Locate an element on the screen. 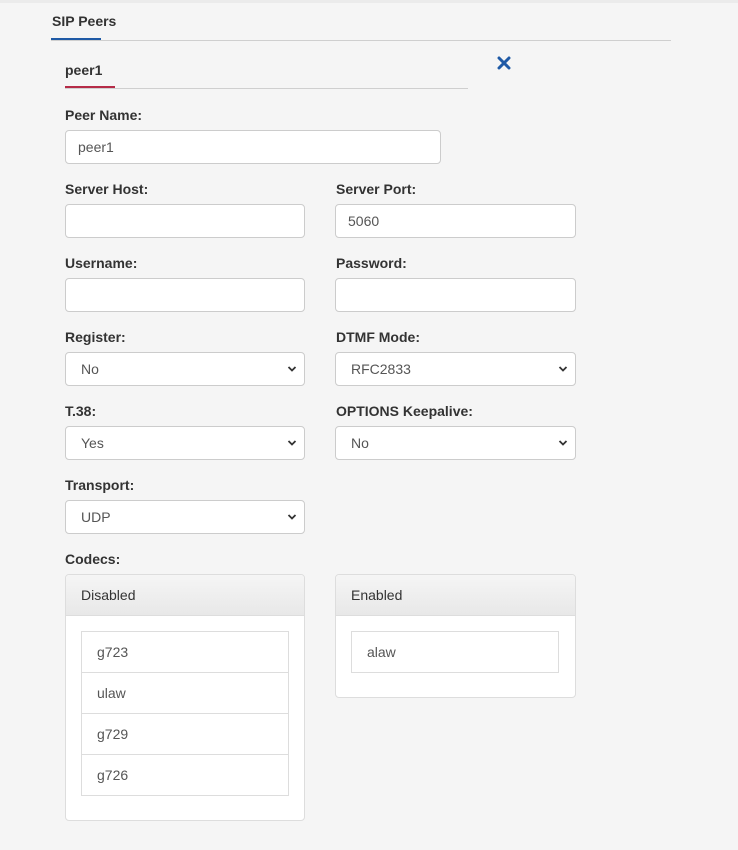  t38-label: T.38: is located at coordinates (81, 411).